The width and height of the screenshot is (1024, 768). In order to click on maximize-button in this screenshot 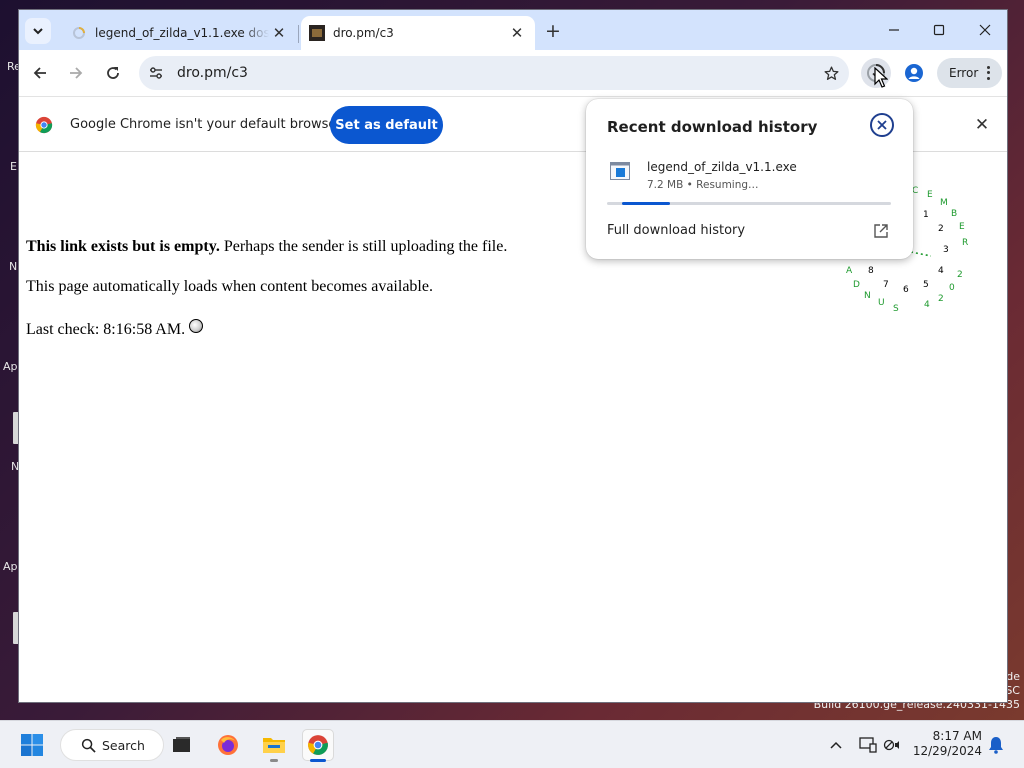, I will do `click(939, 30)`.